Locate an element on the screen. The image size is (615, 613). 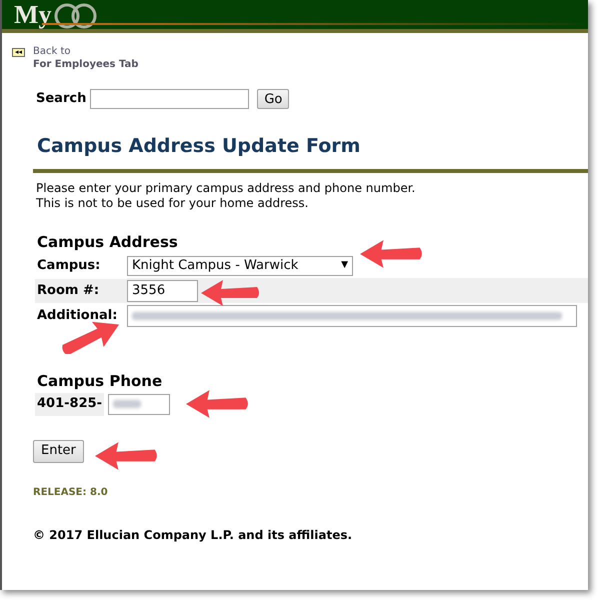
back-link-target: For Employees Tab is located at coordinates (85, 64).